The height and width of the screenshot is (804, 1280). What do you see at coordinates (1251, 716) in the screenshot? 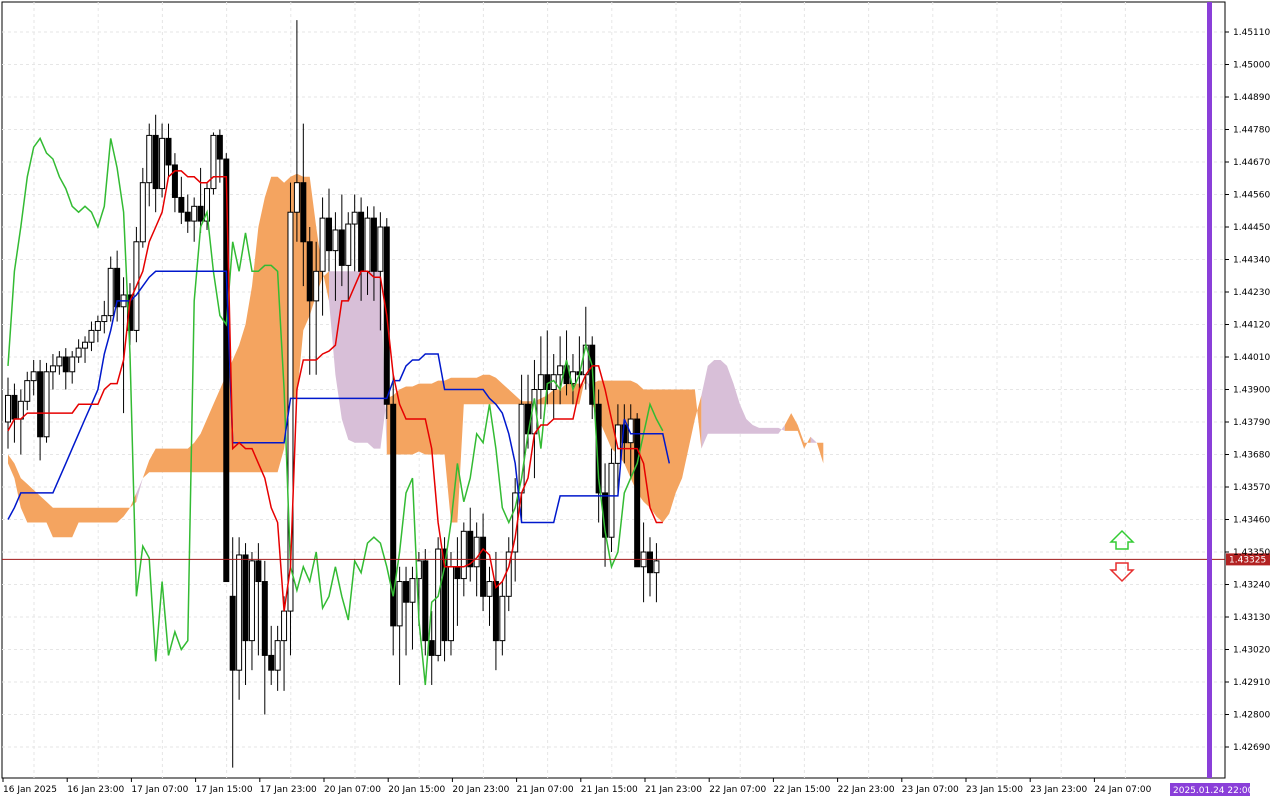
I see `y-tick-label: 1.42800` at bounding box center [1251, 716].